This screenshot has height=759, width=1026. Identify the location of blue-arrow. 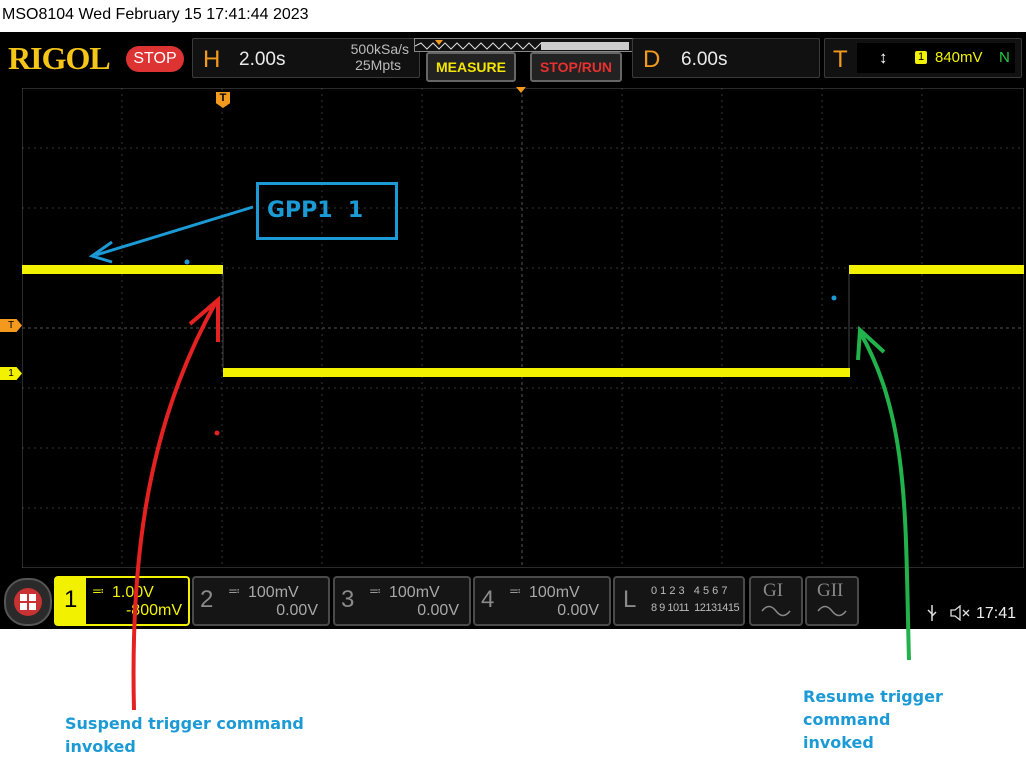
(171, 234).